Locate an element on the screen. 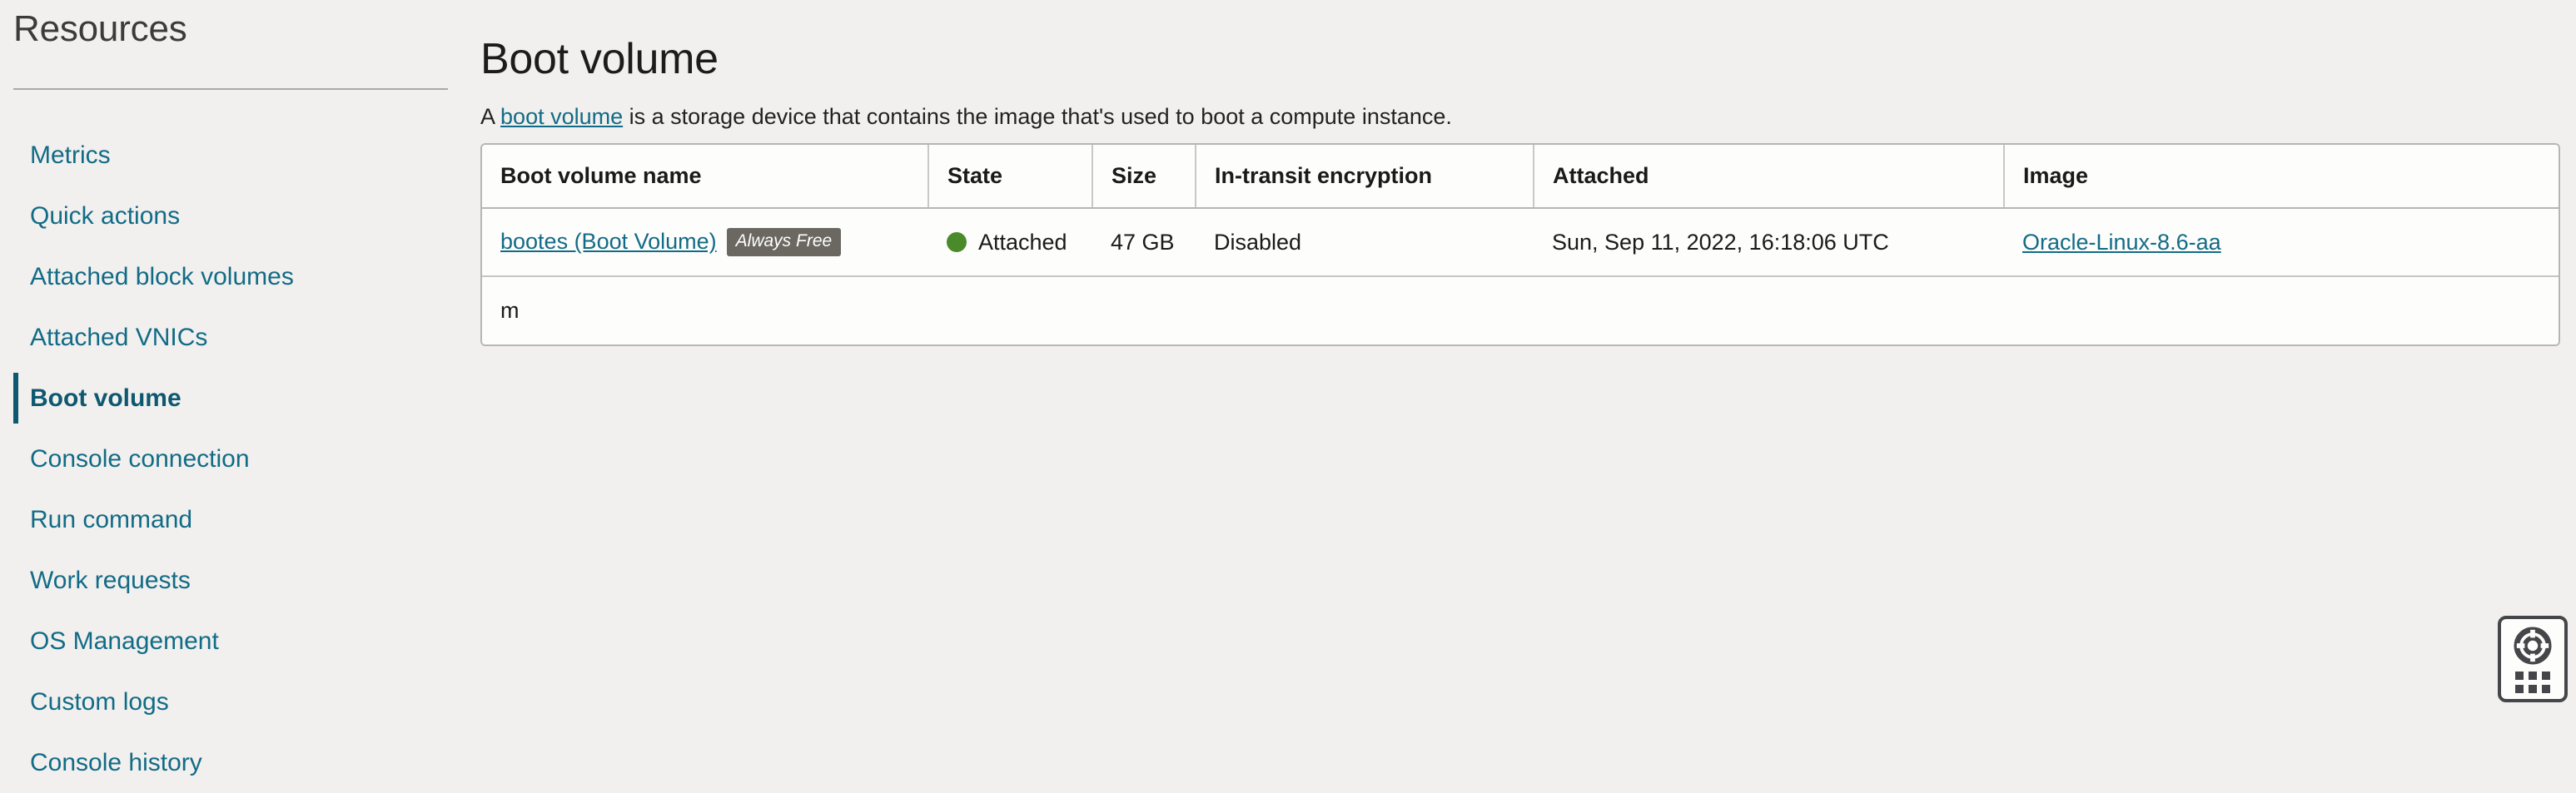  image-link: Oracle-Linux-8.6-aa is located at coordinates (2121, 242).